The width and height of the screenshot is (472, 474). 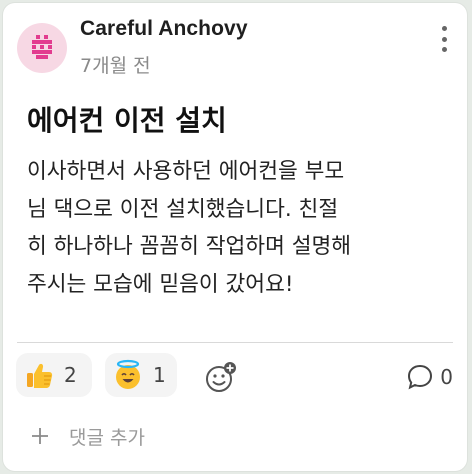 I want to click on reaction-count: 1, so click(x=159, y=375).